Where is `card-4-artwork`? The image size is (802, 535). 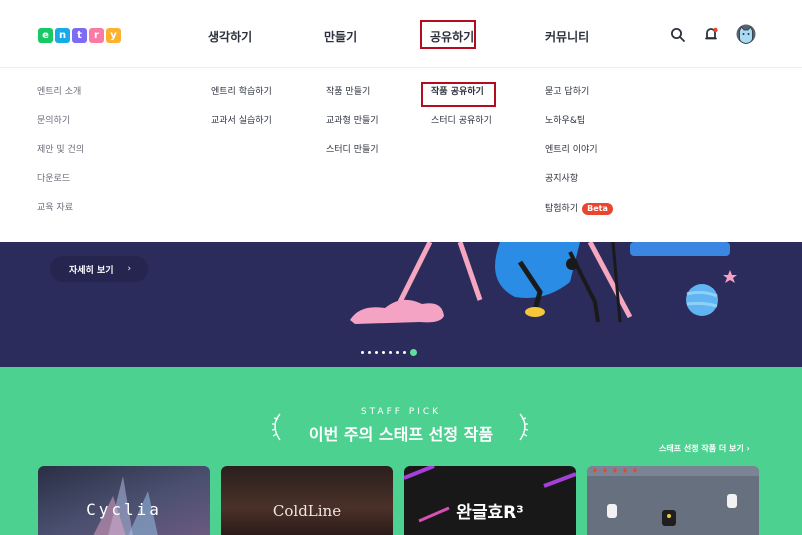
card-4-artwork is located at coordinates (673, 500).